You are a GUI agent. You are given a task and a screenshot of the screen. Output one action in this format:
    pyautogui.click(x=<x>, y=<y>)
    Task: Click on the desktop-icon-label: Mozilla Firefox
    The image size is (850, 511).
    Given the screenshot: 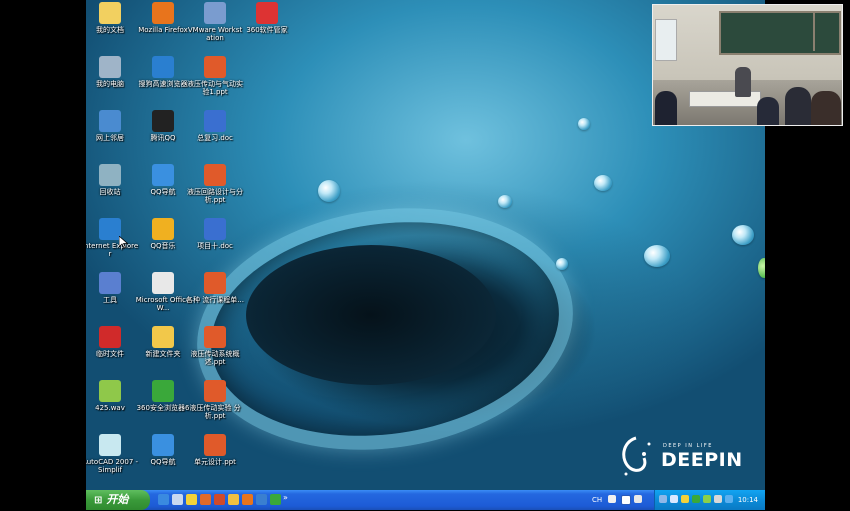 What is the action you would take?
    pyautogui.click(x=163, y=30)
    